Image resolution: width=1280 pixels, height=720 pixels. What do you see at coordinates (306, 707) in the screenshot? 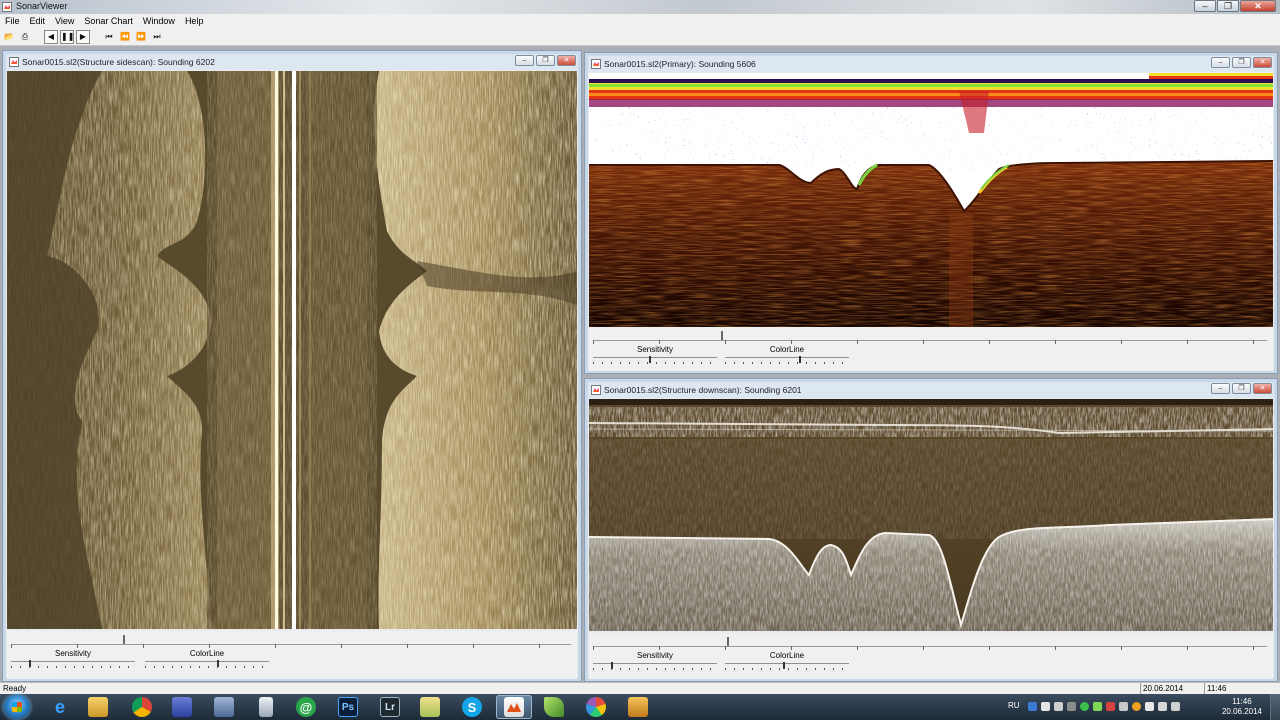
I see `mail-agent-icon: @` at bounding box center [306, 707].